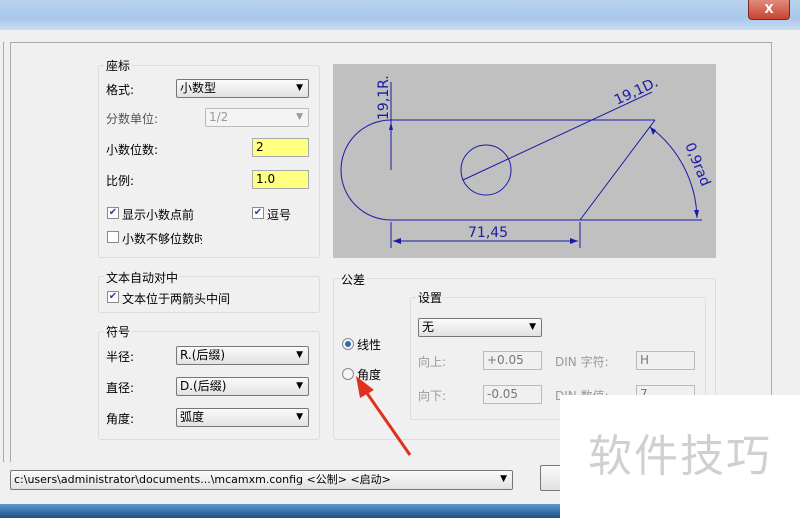 Image resolution: width=800 pixels, height=518 pixels. What do you see at coordinates (113, 237) in the screenshot?
I see `trailing-checkbox` at bounding box center [113, 237].